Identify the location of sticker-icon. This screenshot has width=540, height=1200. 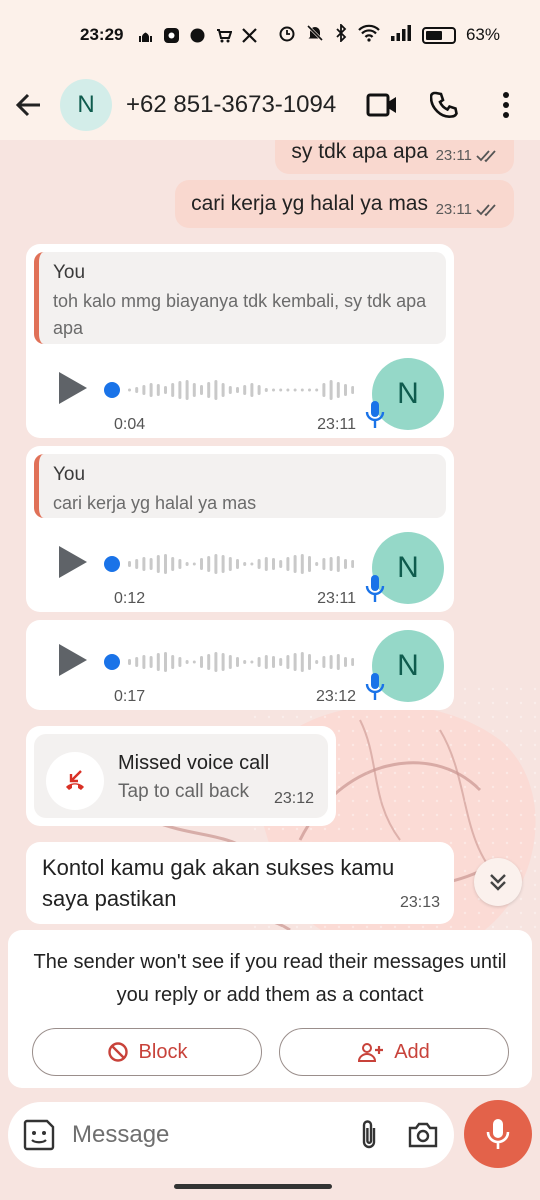
(39, 1135).